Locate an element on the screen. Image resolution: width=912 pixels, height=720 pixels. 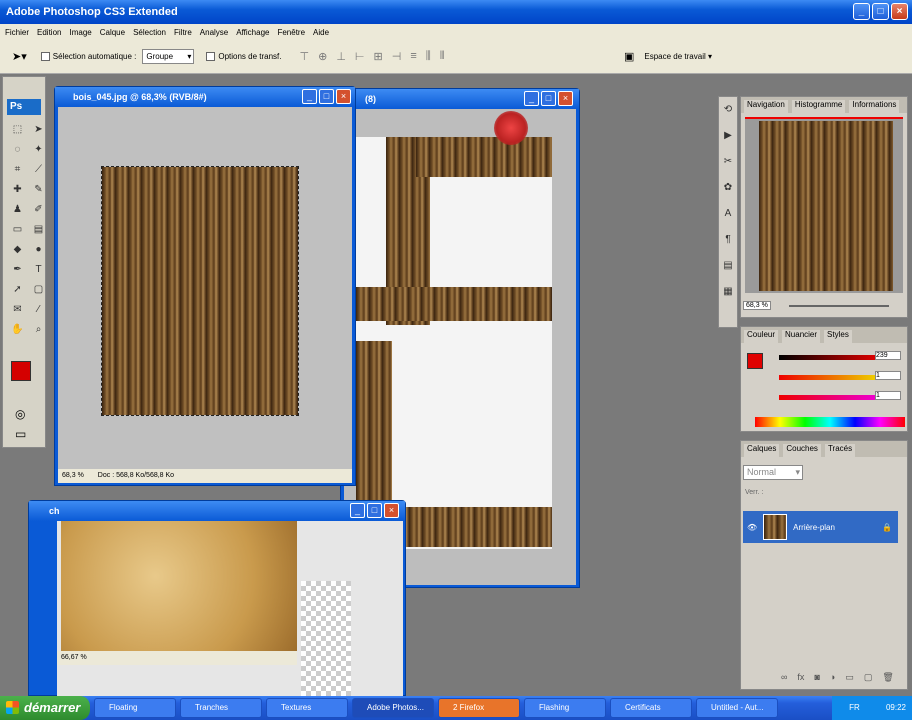
healing-brush-icon: ✚ is located at coordinates (17, 189).